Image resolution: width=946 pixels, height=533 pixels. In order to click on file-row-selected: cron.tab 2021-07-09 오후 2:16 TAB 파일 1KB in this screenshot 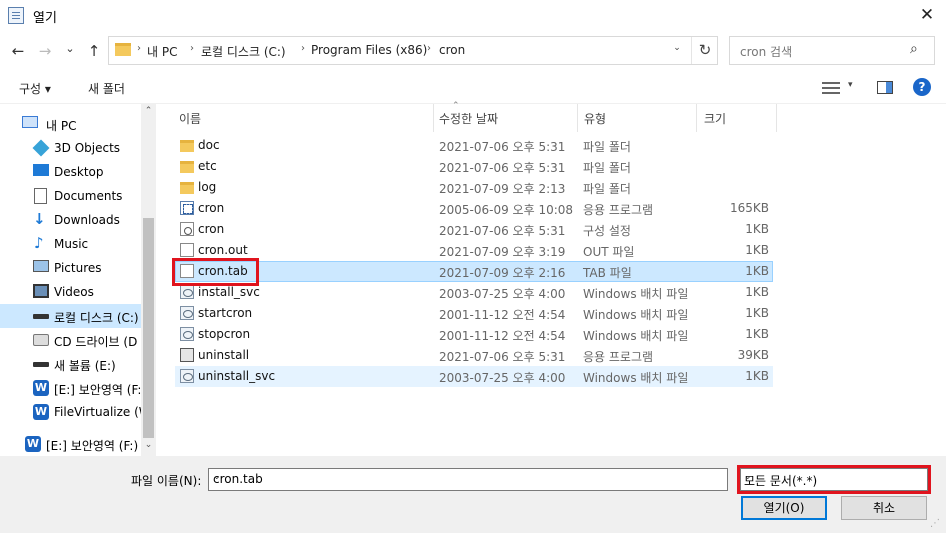, I will do `click(474, 271)`.